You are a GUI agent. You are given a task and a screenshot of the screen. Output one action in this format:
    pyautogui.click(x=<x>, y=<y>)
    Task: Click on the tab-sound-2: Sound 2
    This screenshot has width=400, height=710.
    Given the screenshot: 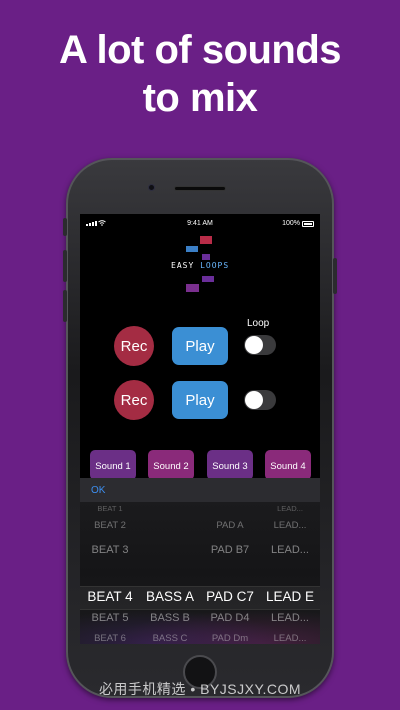 What is the action you would take?
    pyautogui.click(x=171, y=465)
    